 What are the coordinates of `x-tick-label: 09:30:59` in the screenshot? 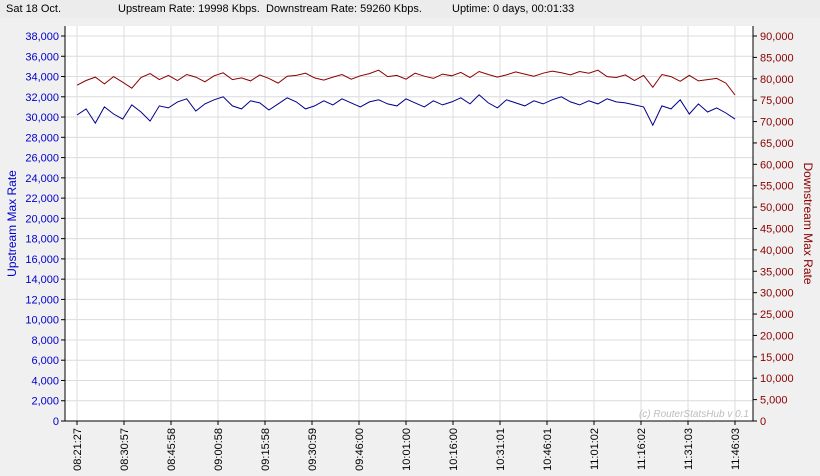 It's located at (313, 449).